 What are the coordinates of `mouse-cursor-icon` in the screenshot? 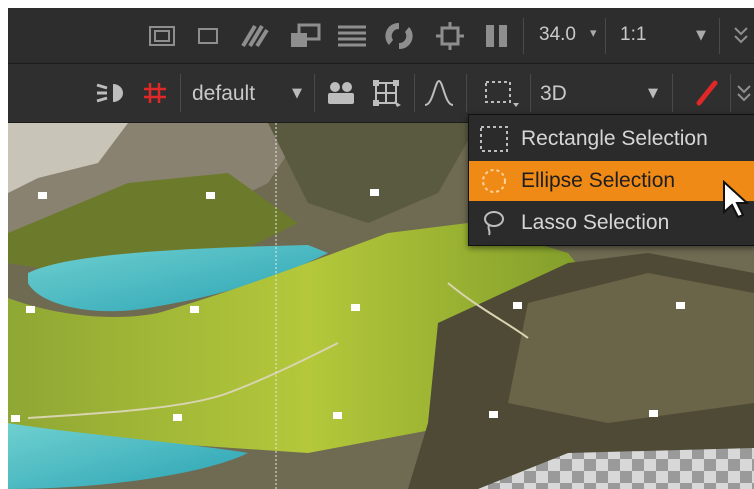 It's located at (736, 201).